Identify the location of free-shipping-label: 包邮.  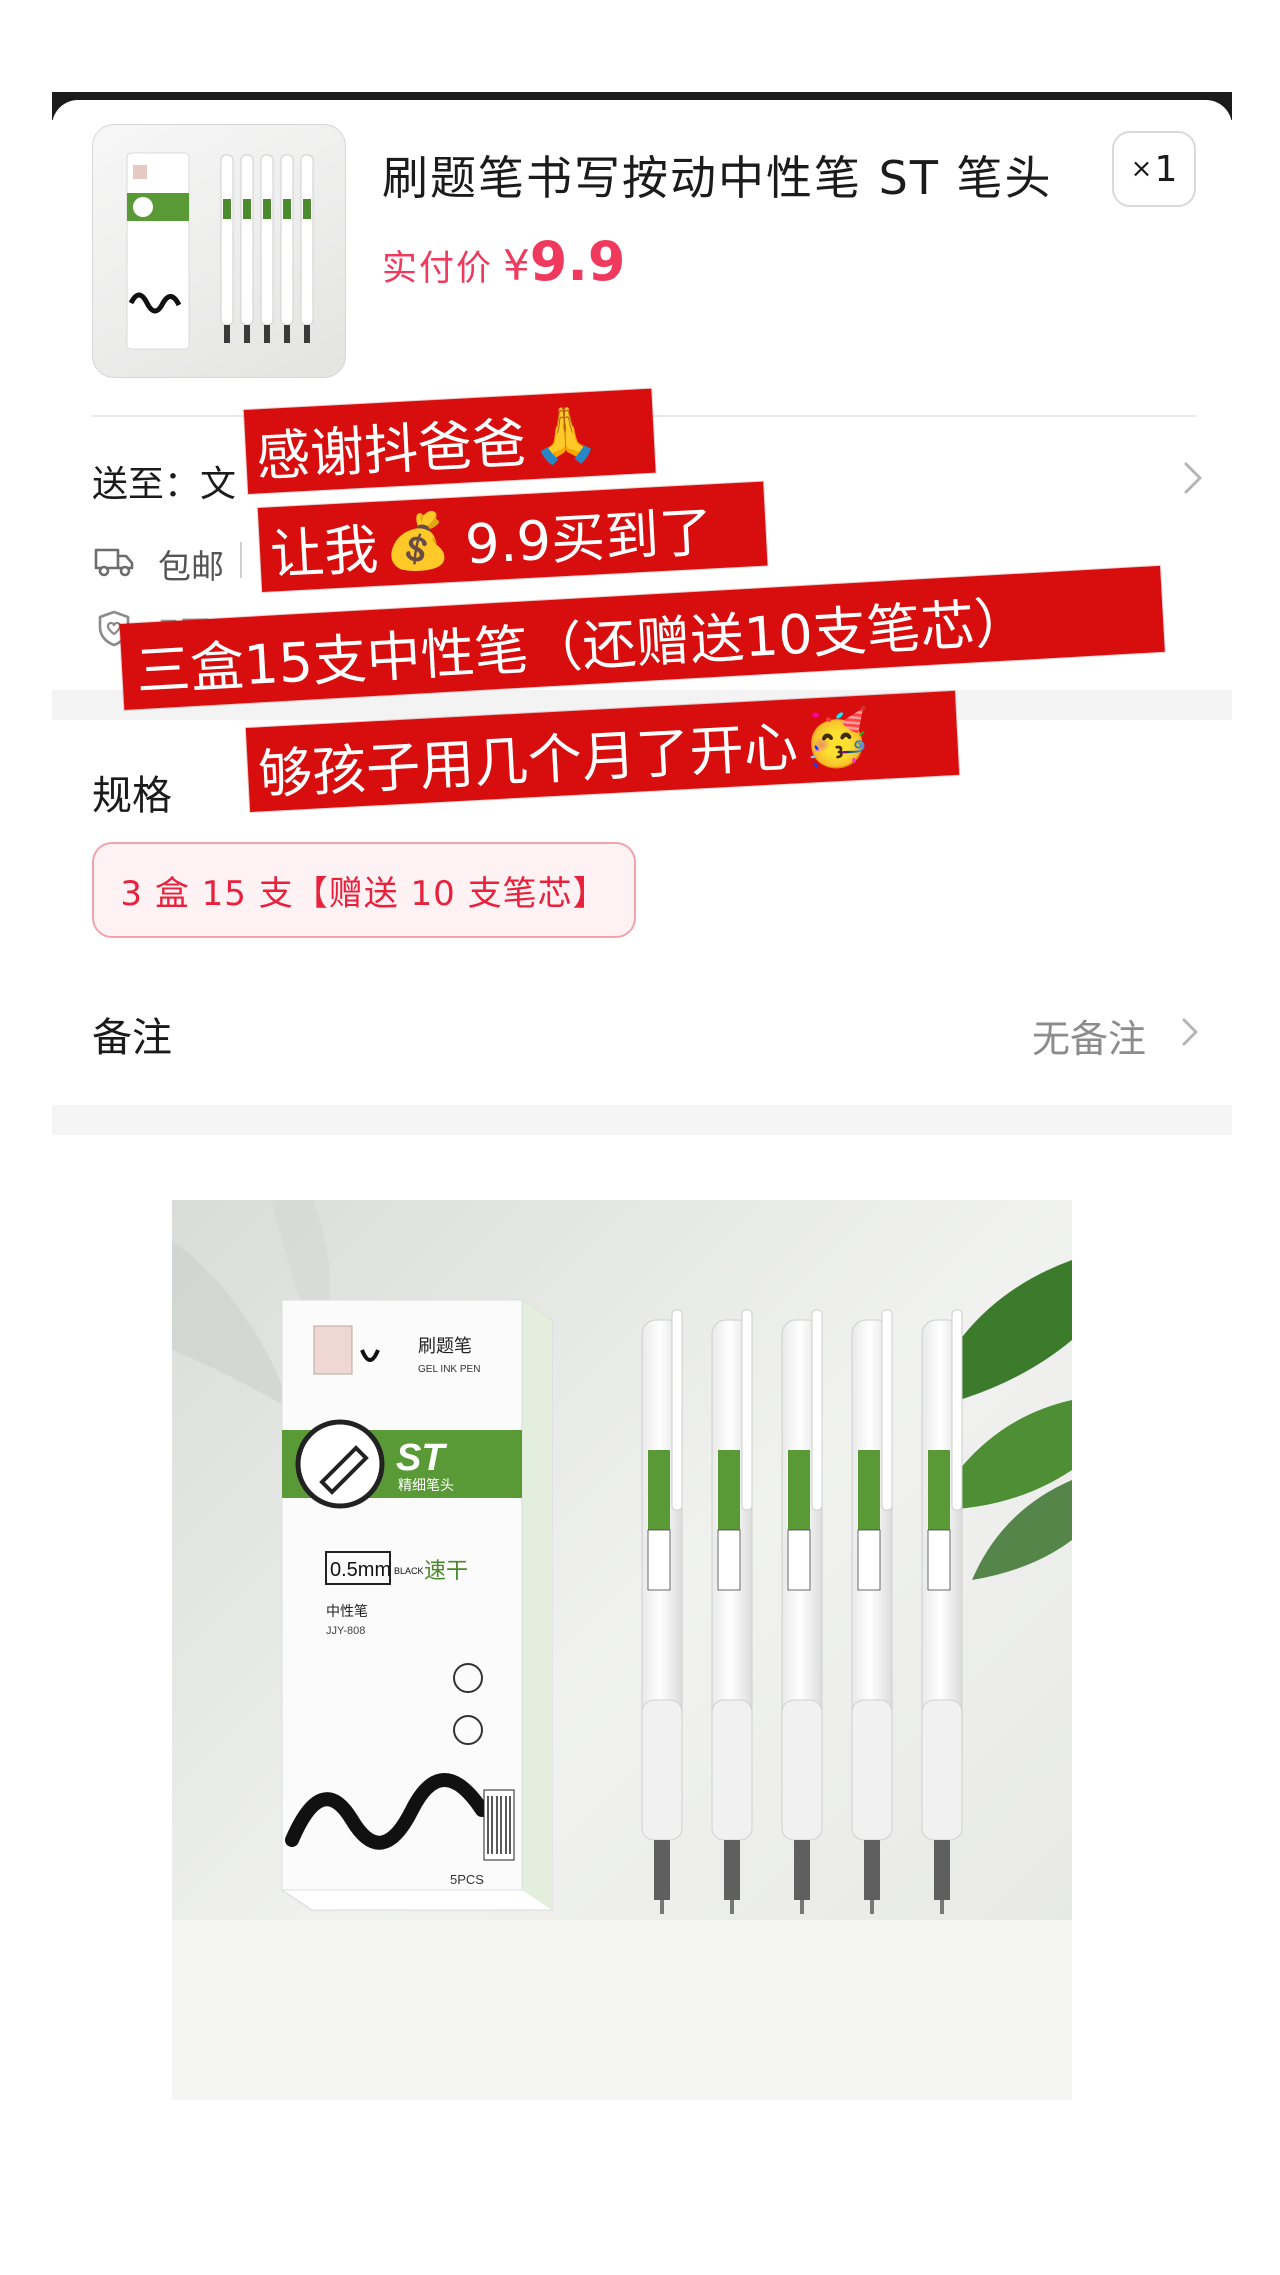
(191, 566).